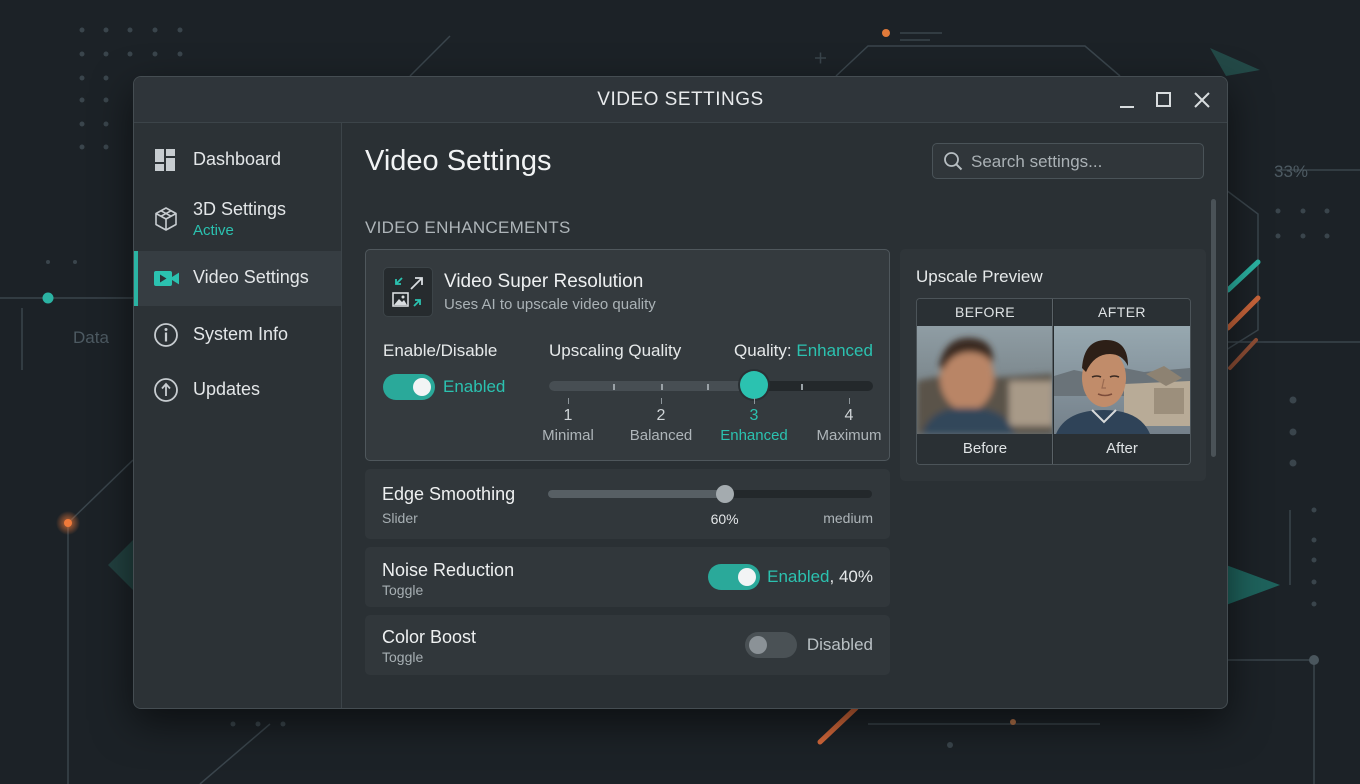  Describe the element at coordinates (458, 161) in the screenshot. I see `page-title: Video Settings` at that location.